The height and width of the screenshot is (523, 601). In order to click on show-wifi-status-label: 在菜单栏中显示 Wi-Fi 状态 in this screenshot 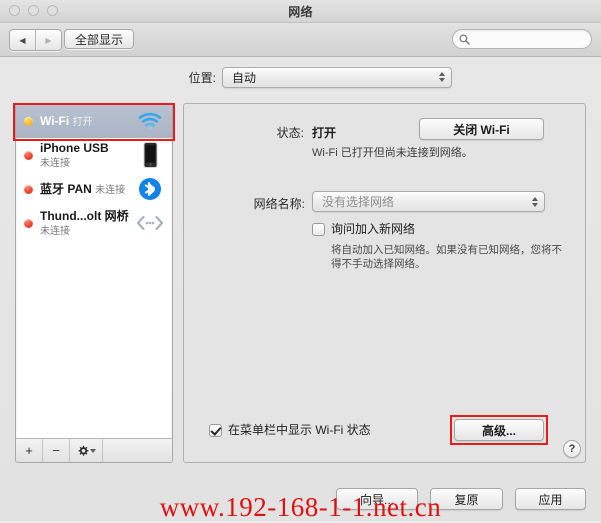, I will do `click(299, 430)`.